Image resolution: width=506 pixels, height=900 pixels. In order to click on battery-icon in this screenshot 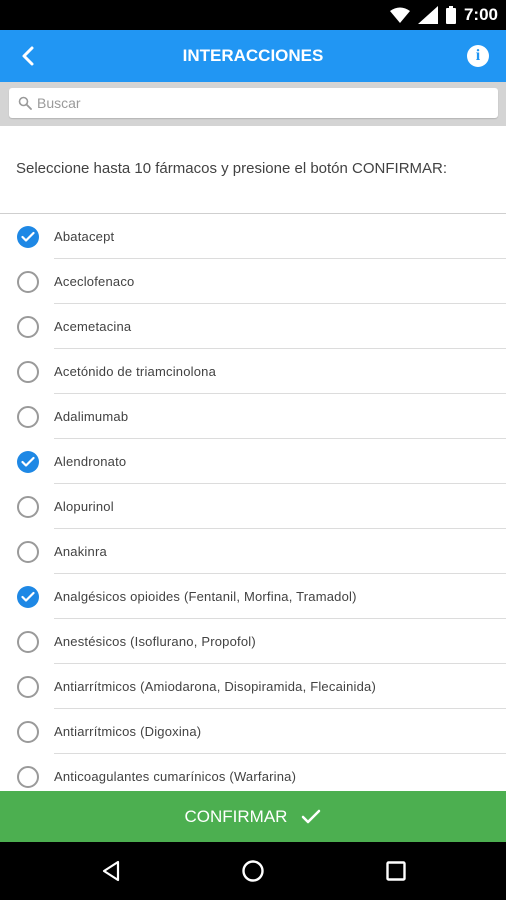, I will do `click(450, 15)`.